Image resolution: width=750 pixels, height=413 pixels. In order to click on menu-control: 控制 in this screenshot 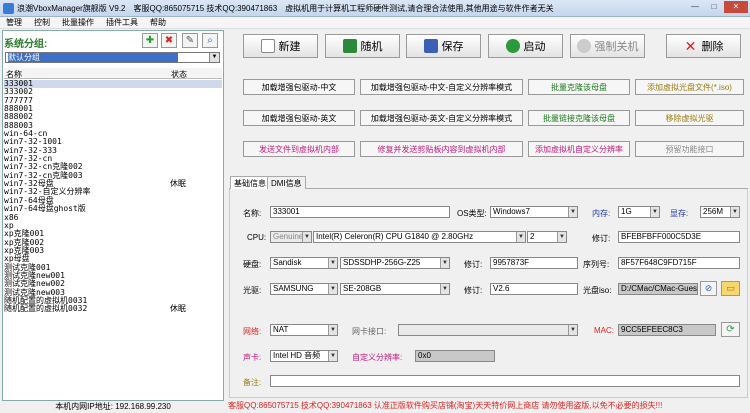, I will do `click(42, 22)`.